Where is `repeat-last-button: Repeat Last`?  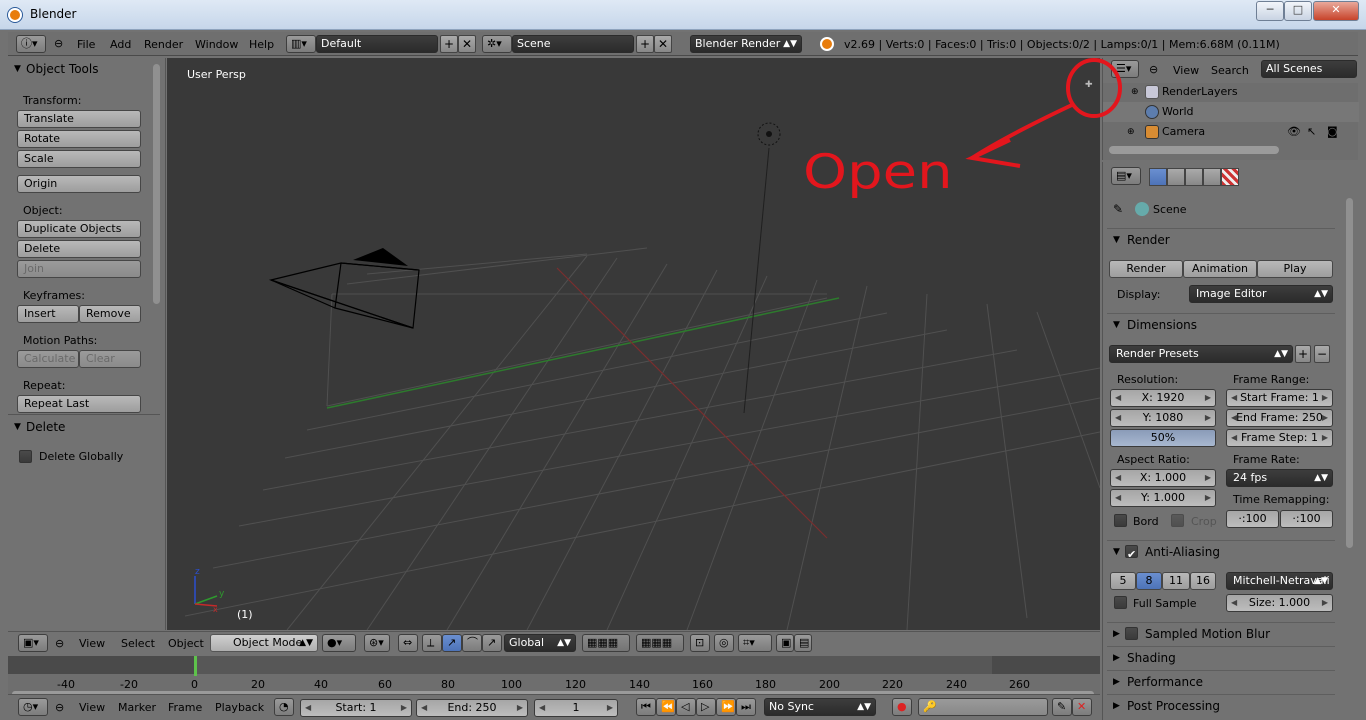 repeat-last-button: Repeat Last is located at coordinates (79, 404).